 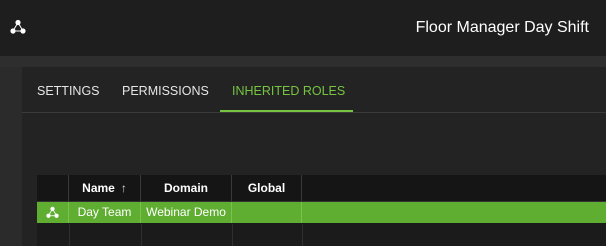 I want to click on toolbar-strip, so click(x=303, y=61).